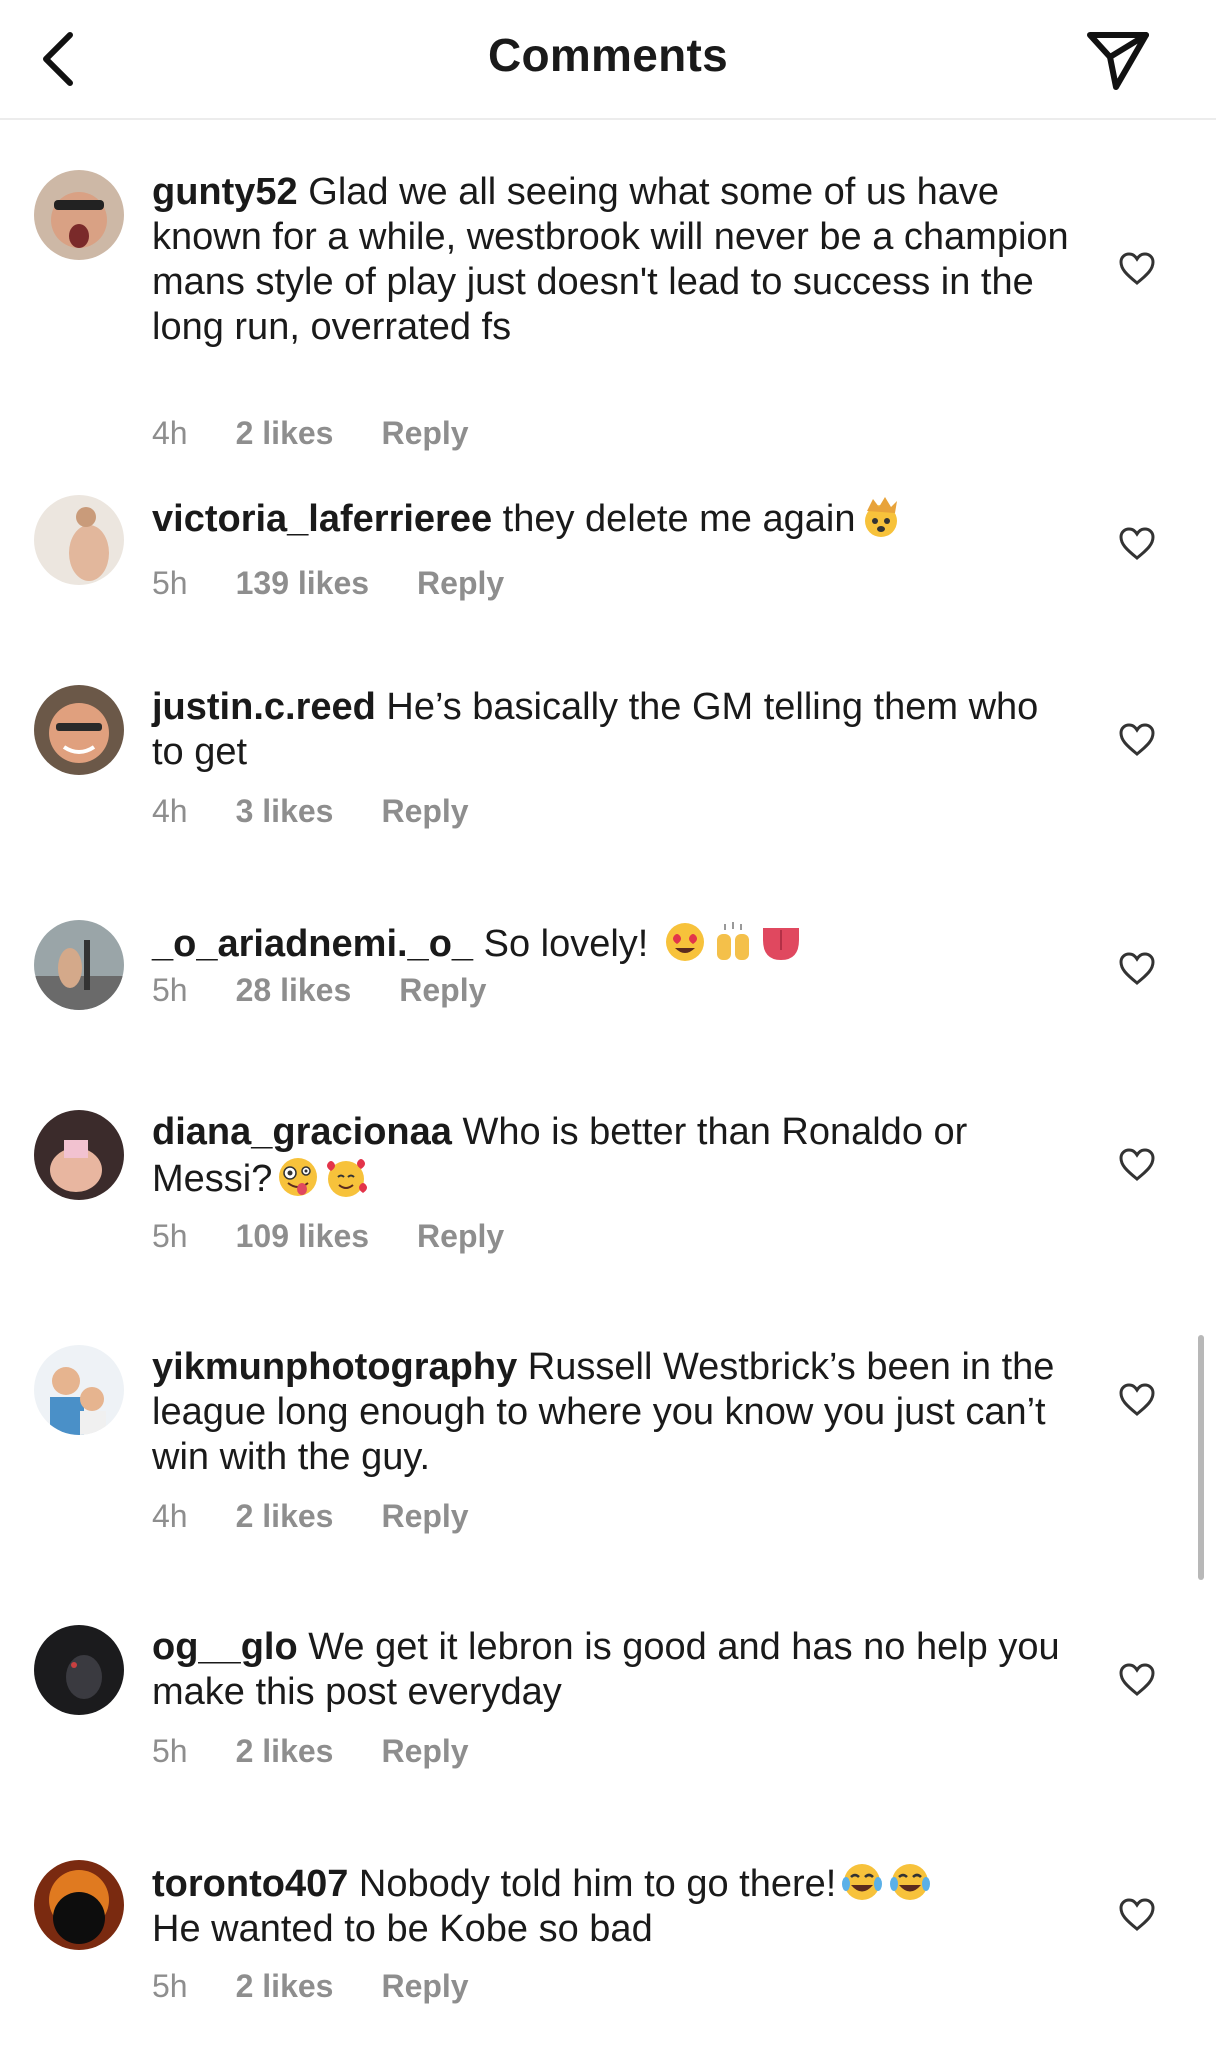 The height and width of the screenshot is (2048, 1216). I want to click on zany-face-emoji, so click(298, 1177).